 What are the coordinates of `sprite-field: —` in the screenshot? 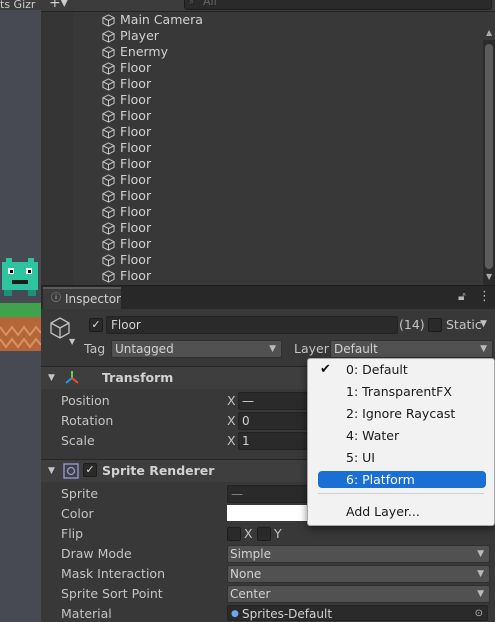 It's located at (269, 494).